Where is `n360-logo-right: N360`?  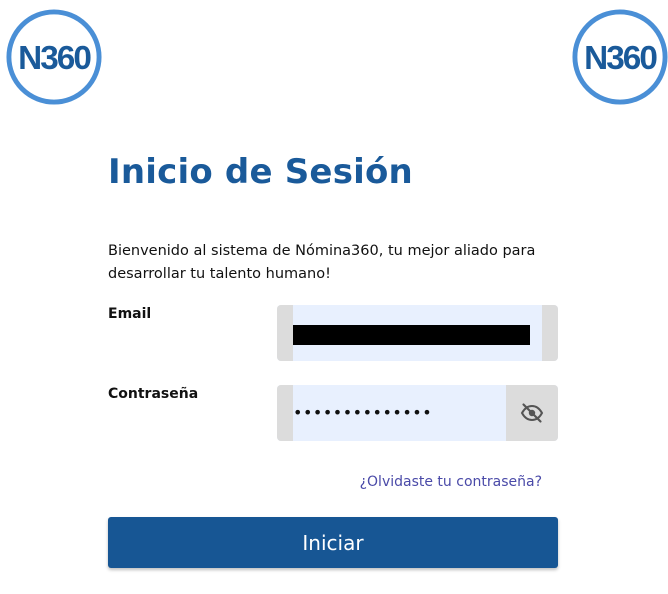
n360-logo-right: N360 is located at coordinates (619, 57).